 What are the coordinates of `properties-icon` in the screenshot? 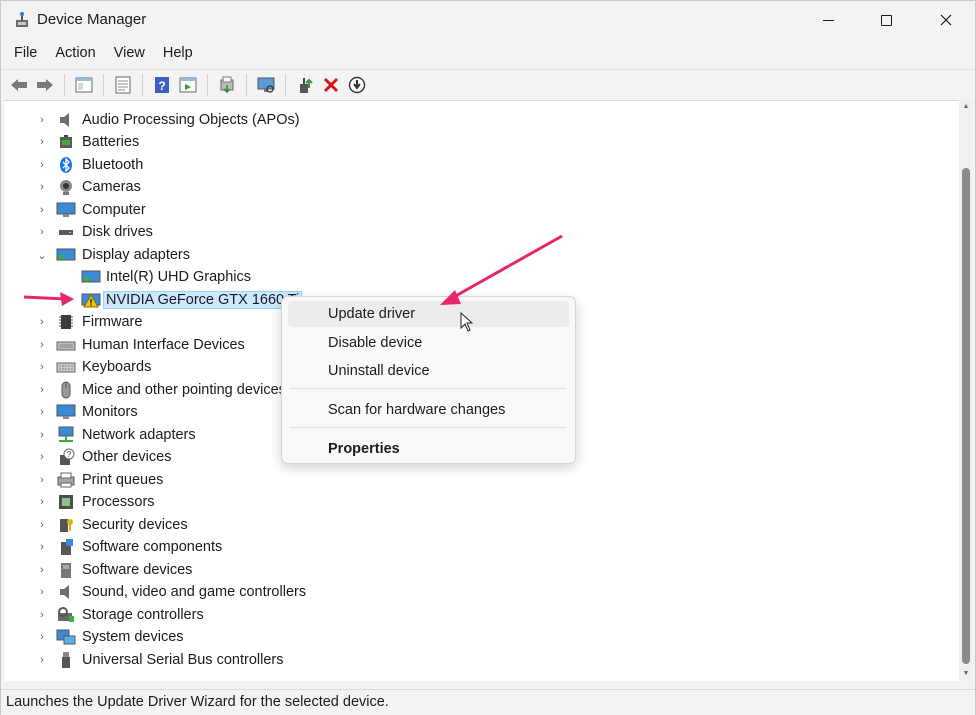 It's located at (123, 84).